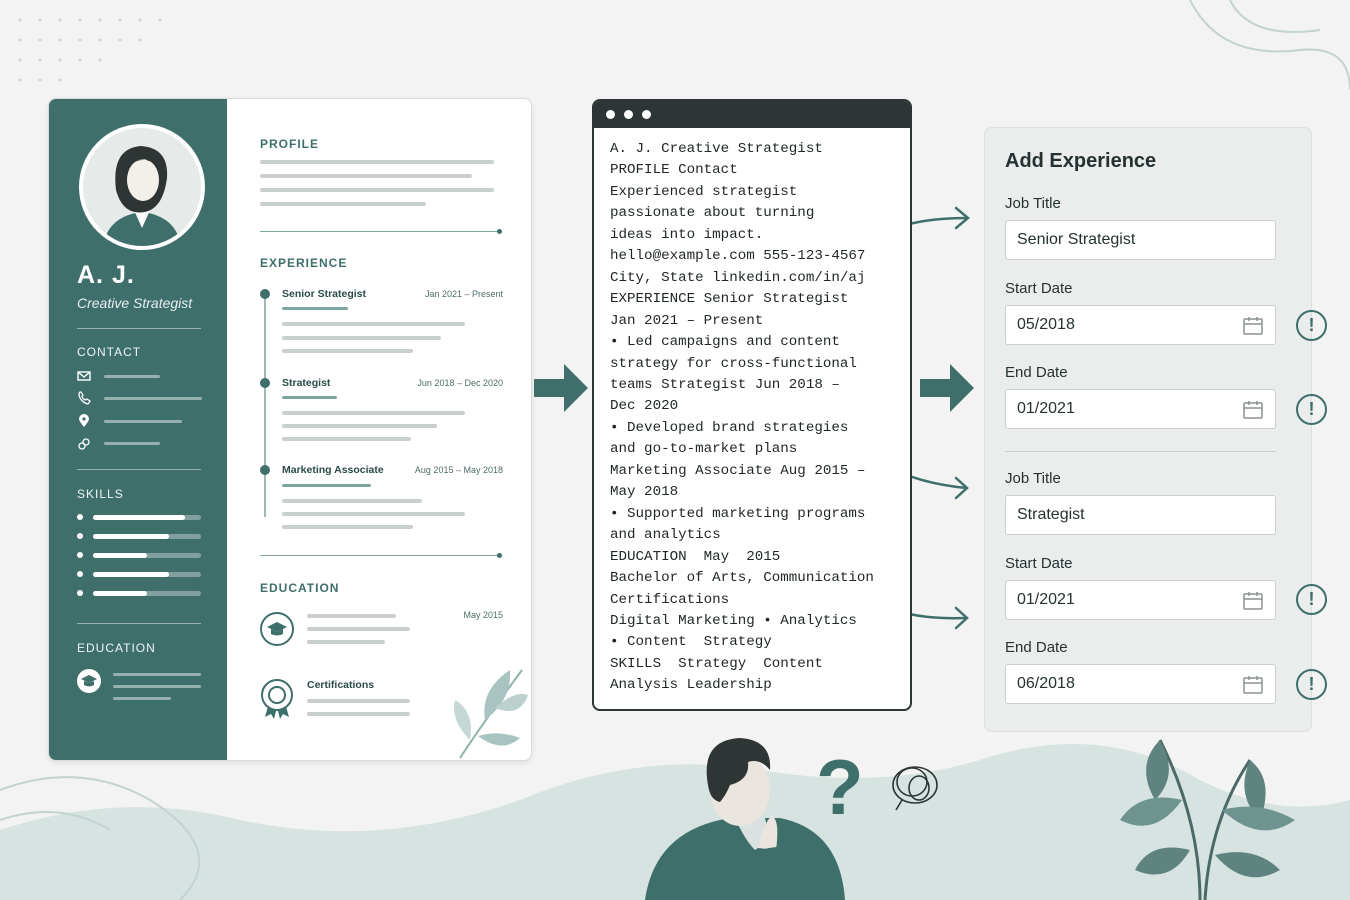 Image resolution: width=1350 pixels, height=900 pixels. What do you see at coordinates (106, 275) in the screenshot?
I see `resume-name: A. J.` at bounding box center [106, 275].